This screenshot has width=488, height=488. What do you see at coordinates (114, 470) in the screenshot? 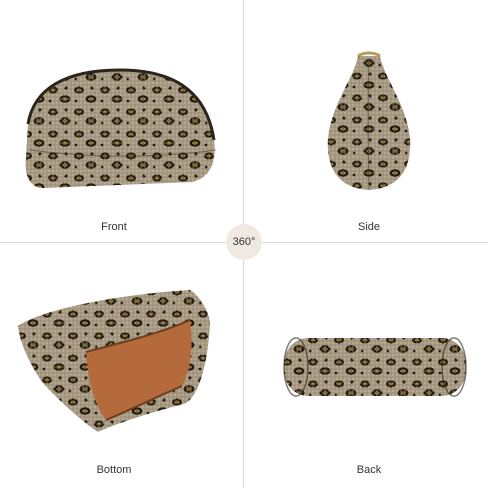
I see `bottom-view-label: Bottom` at bounding box center [114, 470].